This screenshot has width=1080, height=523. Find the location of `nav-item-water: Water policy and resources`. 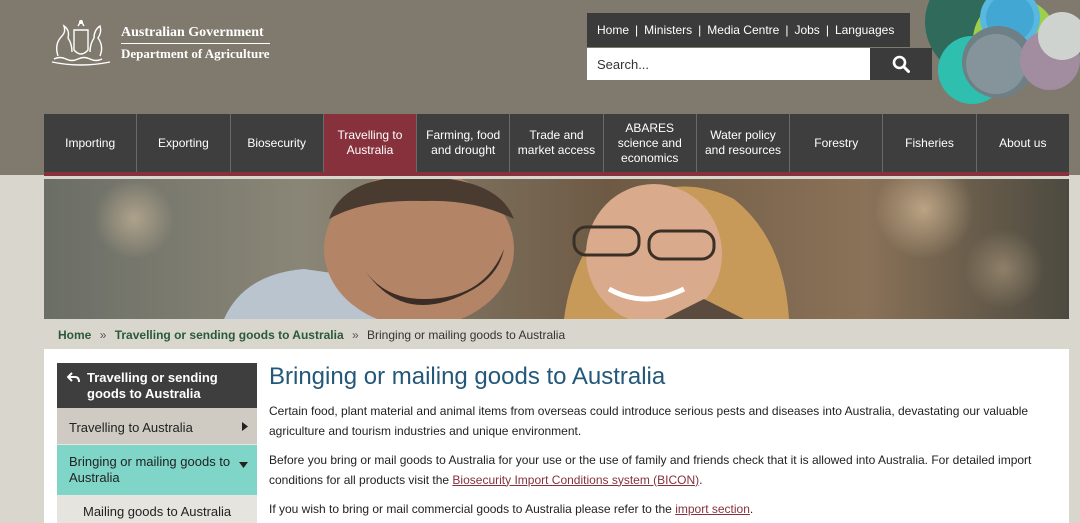

nav-item-water: Water policy and resources is located at coordinates (744, 143).